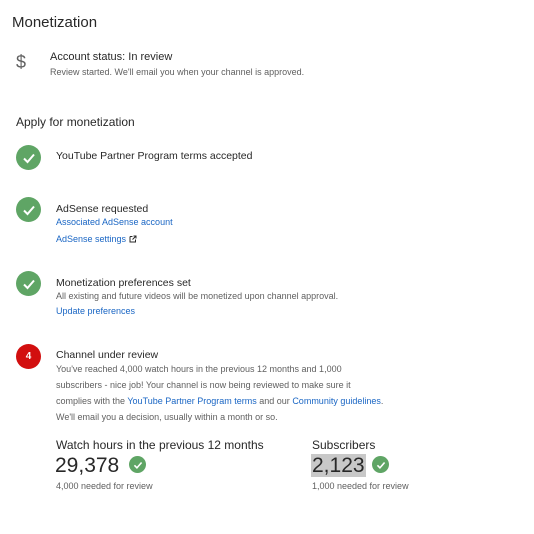 The width and height of the screenshot is (534, 534). Describe the element at coordinates (102, 209) in the screenshot. I see `step-adsense-title: AdSense requested` at that location.